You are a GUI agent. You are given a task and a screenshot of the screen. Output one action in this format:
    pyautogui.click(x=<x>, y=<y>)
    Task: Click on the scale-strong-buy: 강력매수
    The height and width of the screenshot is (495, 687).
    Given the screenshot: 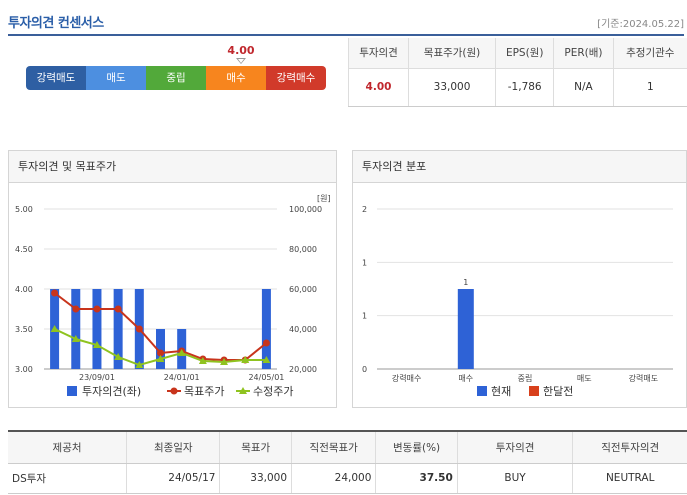 What is the action you would take?
    pyautogui.click(x=296, y=78)
    